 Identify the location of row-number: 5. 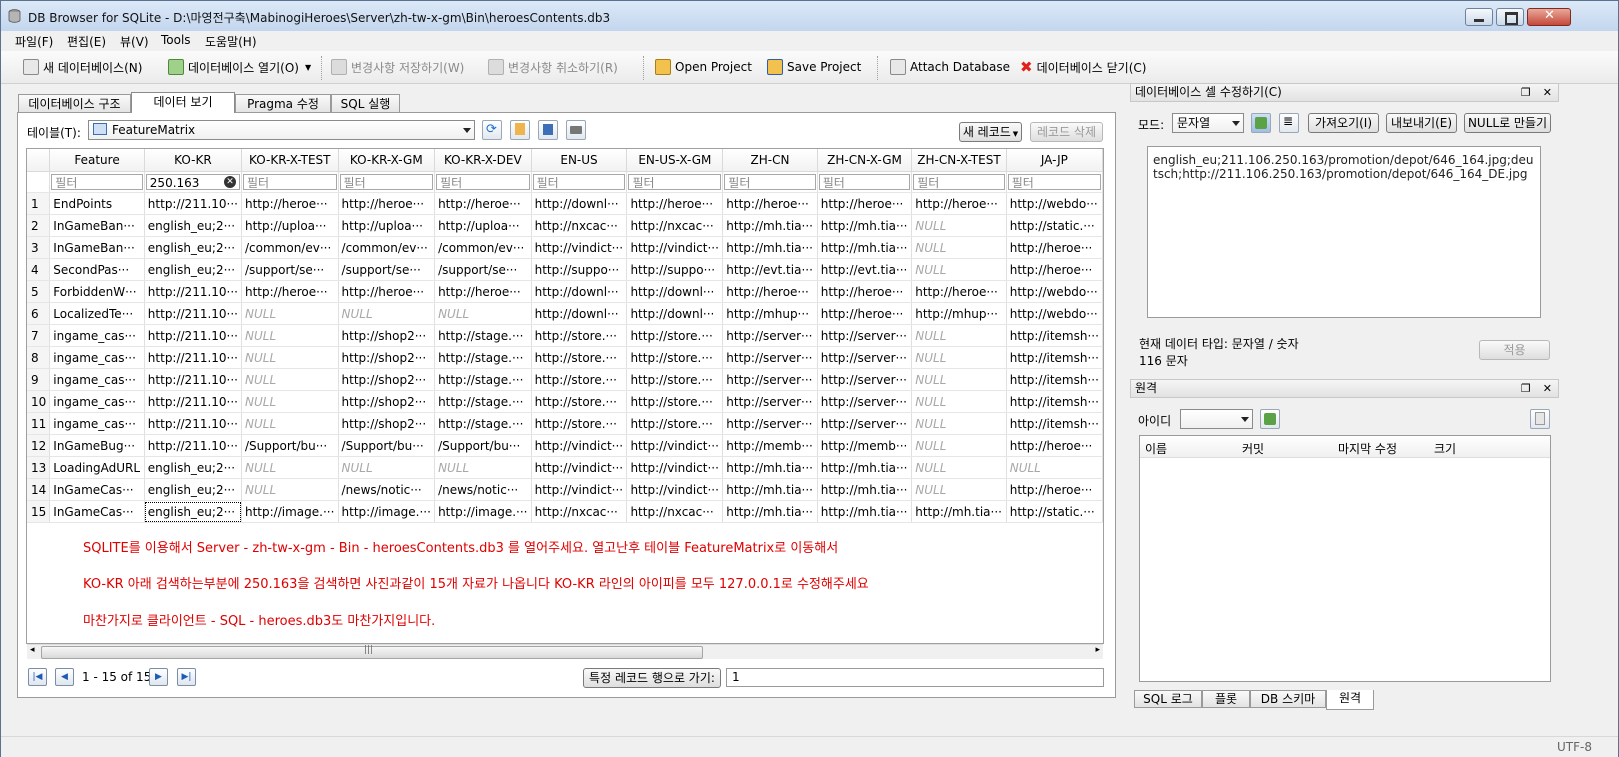
(39, 291).